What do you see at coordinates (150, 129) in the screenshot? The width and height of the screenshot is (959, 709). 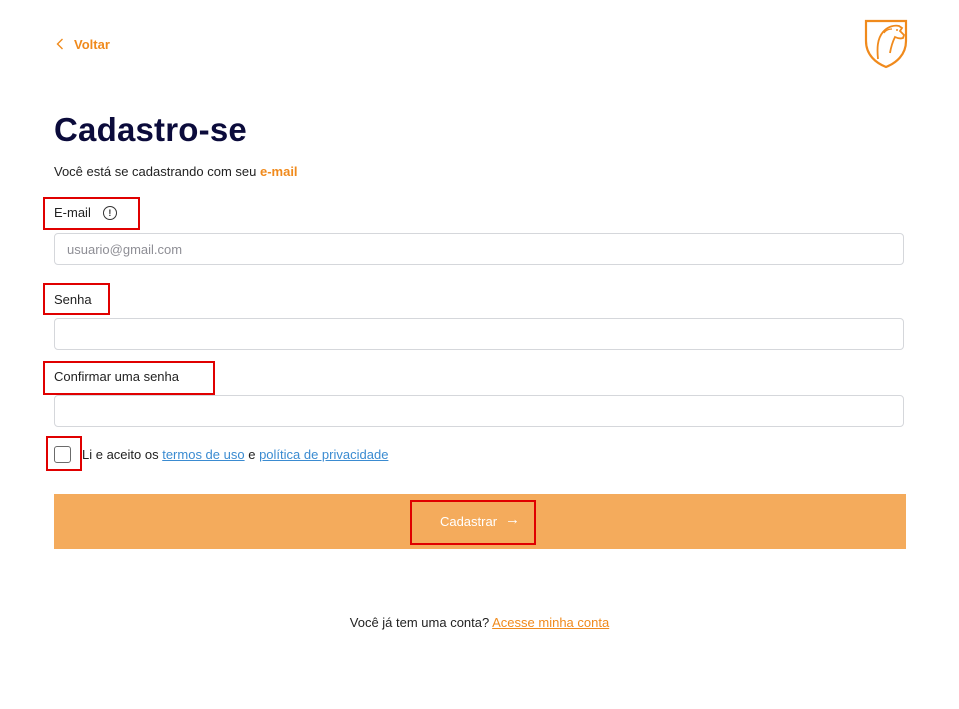 I see `page-title: Cadastro-se` at bounding box center [150, 129].